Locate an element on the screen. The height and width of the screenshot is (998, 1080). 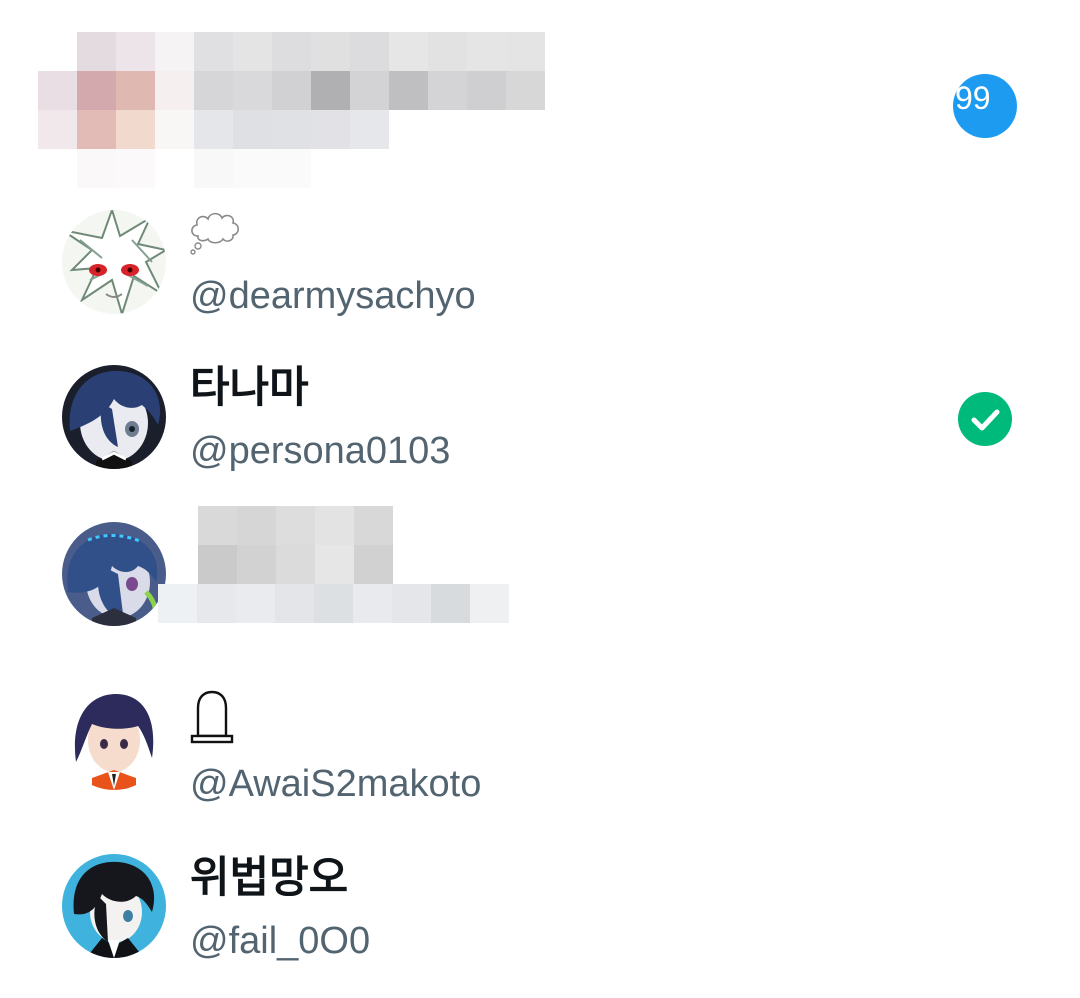
account-handle: @dearmysachyo is located at coordinates (333, 296).